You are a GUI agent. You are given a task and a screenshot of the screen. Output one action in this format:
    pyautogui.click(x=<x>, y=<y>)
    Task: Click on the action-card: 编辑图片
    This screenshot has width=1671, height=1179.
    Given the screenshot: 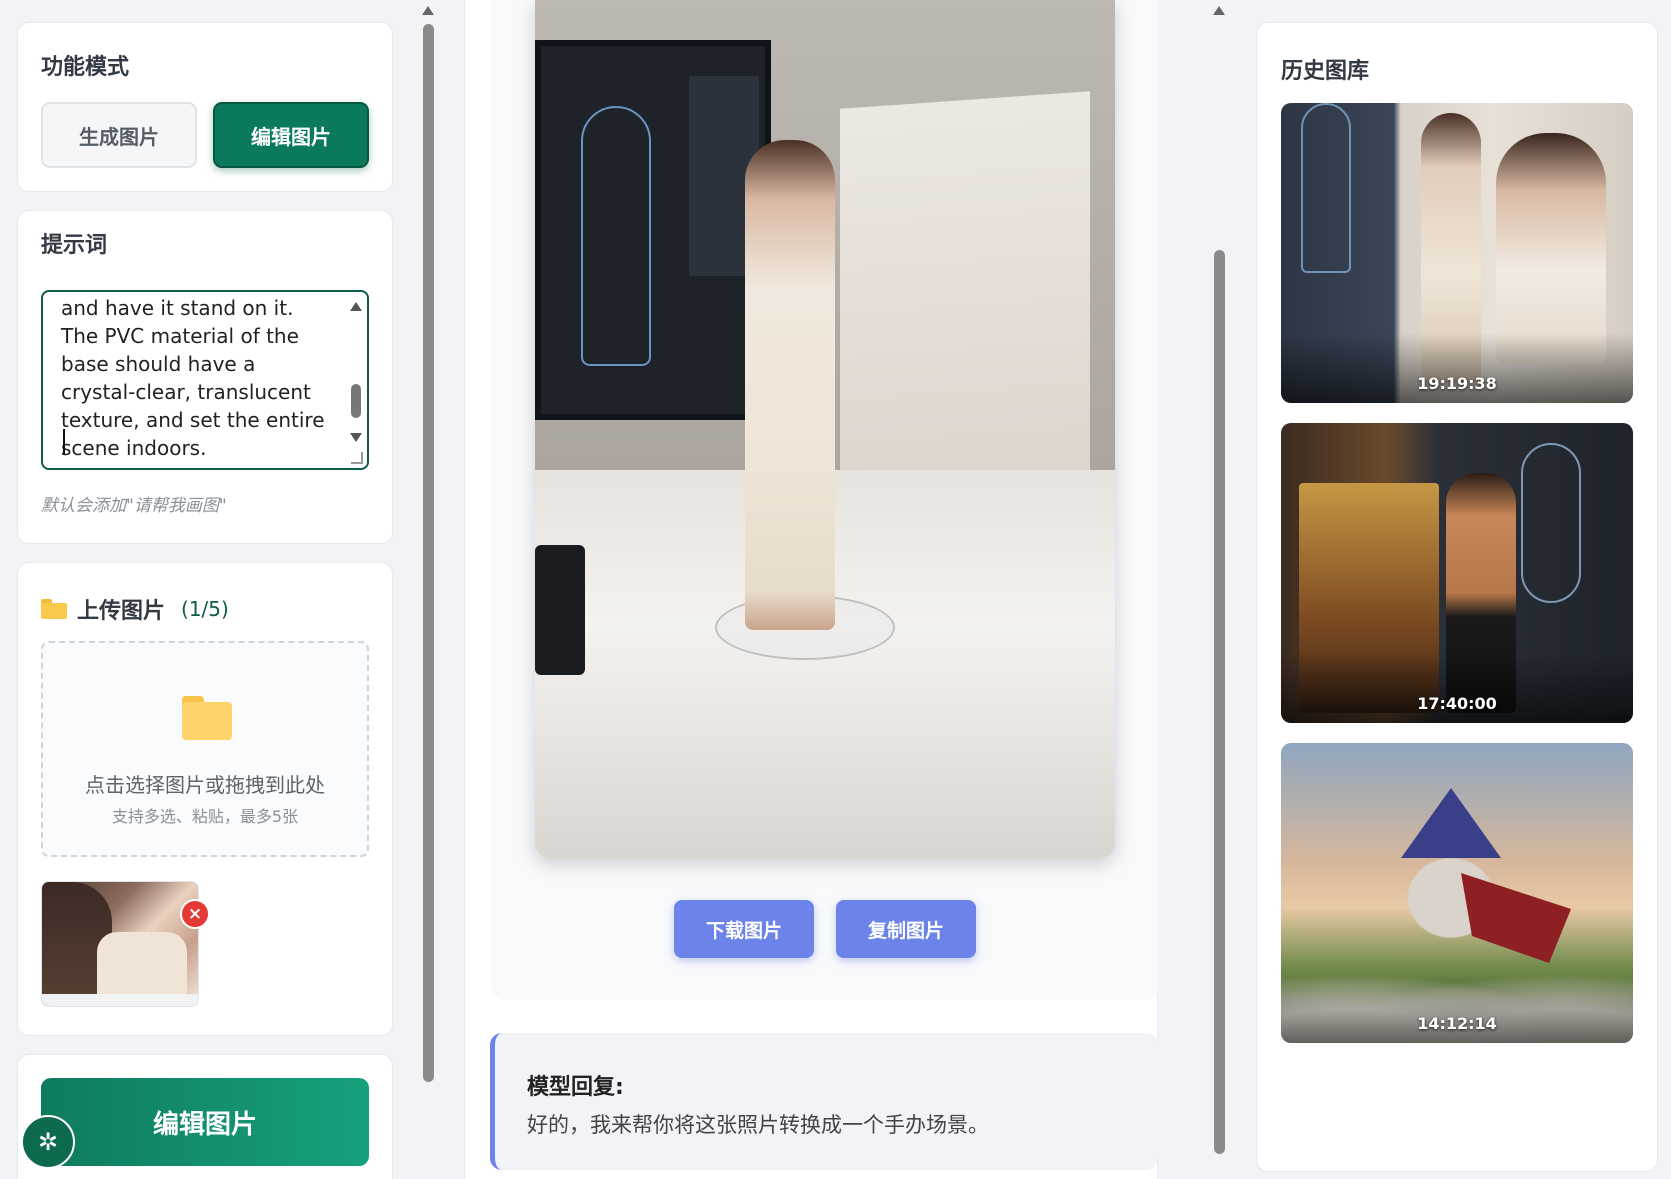 What is the action you would take?
    pyautogui.click(x=205, y=1116)
    